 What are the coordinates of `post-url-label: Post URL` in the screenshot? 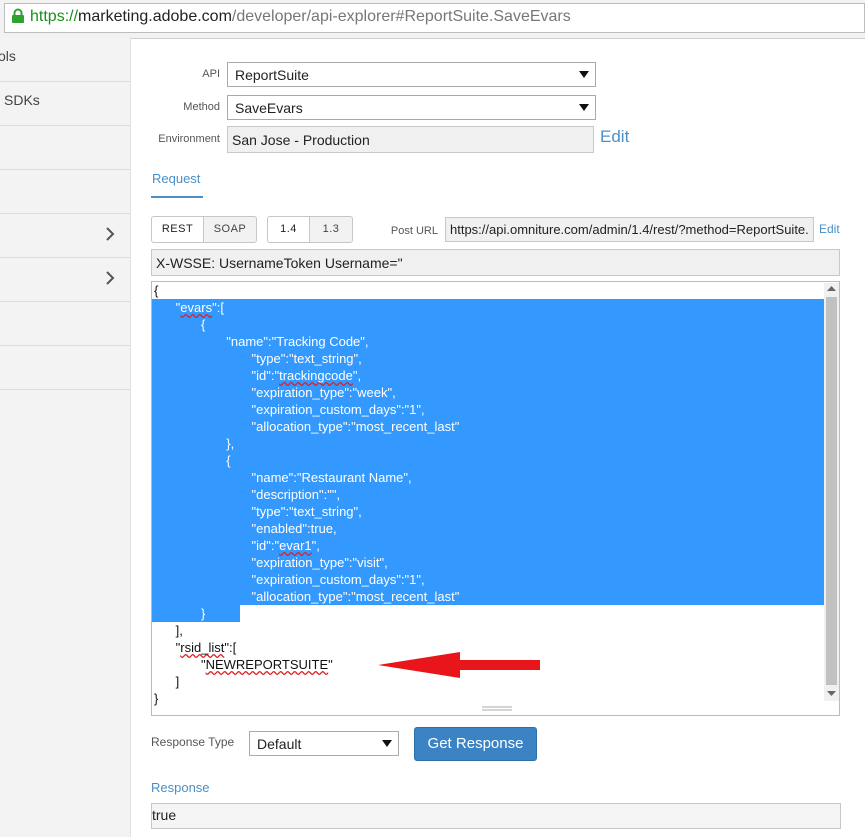 It's located at (409, 231).